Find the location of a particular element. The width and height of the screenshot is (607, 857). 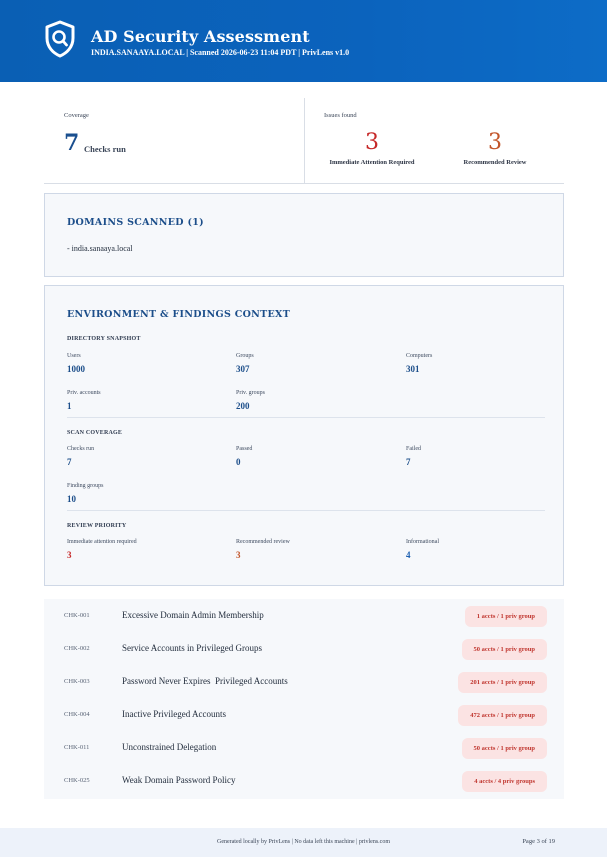

recommended-cell: Recommended review 3 is located at coordinates (263, 549).